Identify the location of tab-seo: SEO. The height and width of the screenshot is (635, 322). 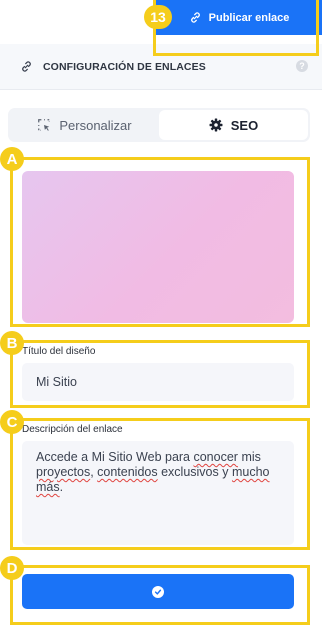
(233, 125).